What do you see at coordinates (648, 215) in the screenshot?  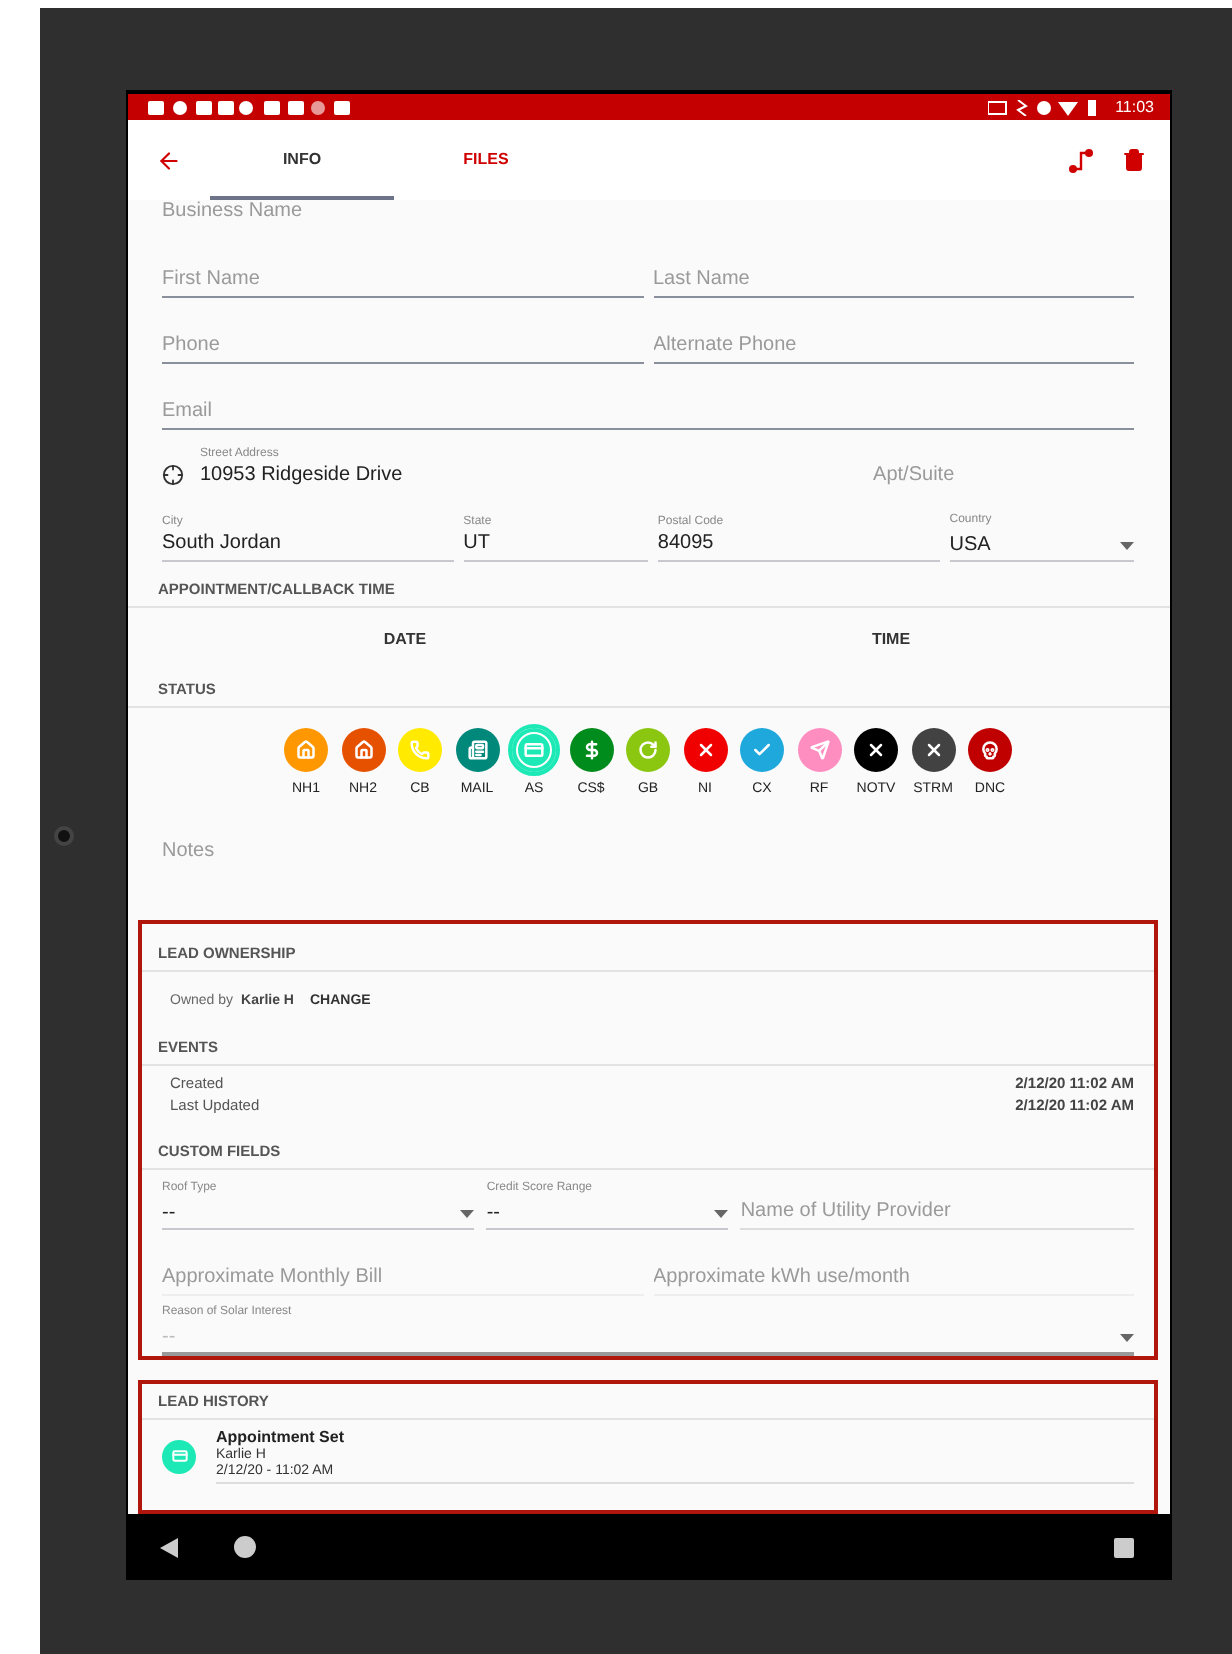 I see `input-field: Business Name` at bounding box center [648, 215].